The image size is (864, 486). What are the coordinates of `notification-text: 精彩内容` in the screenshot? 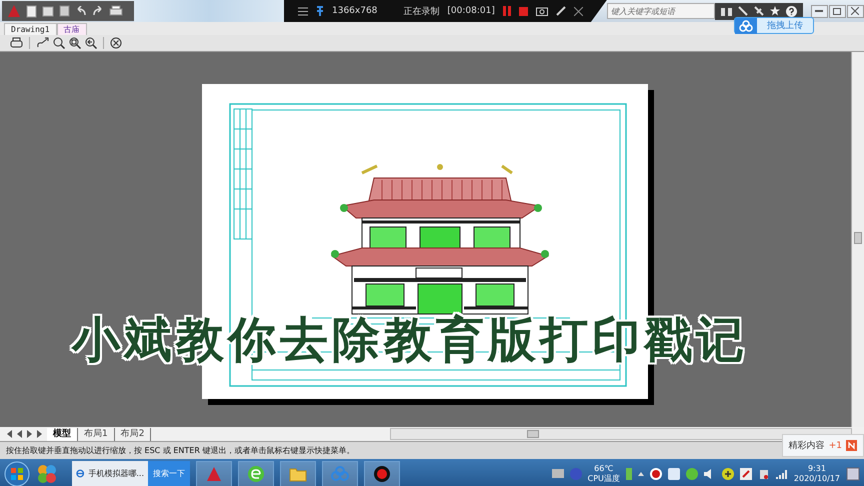 It's located at (806, 446).